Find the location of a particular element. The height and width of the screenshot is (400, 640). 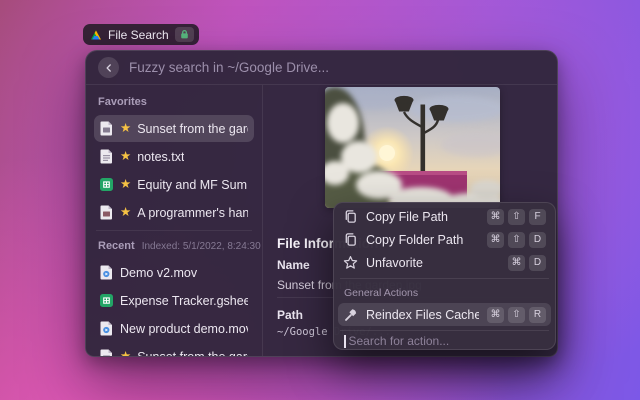

google-drive-icon is located at coordinates (96, 35).